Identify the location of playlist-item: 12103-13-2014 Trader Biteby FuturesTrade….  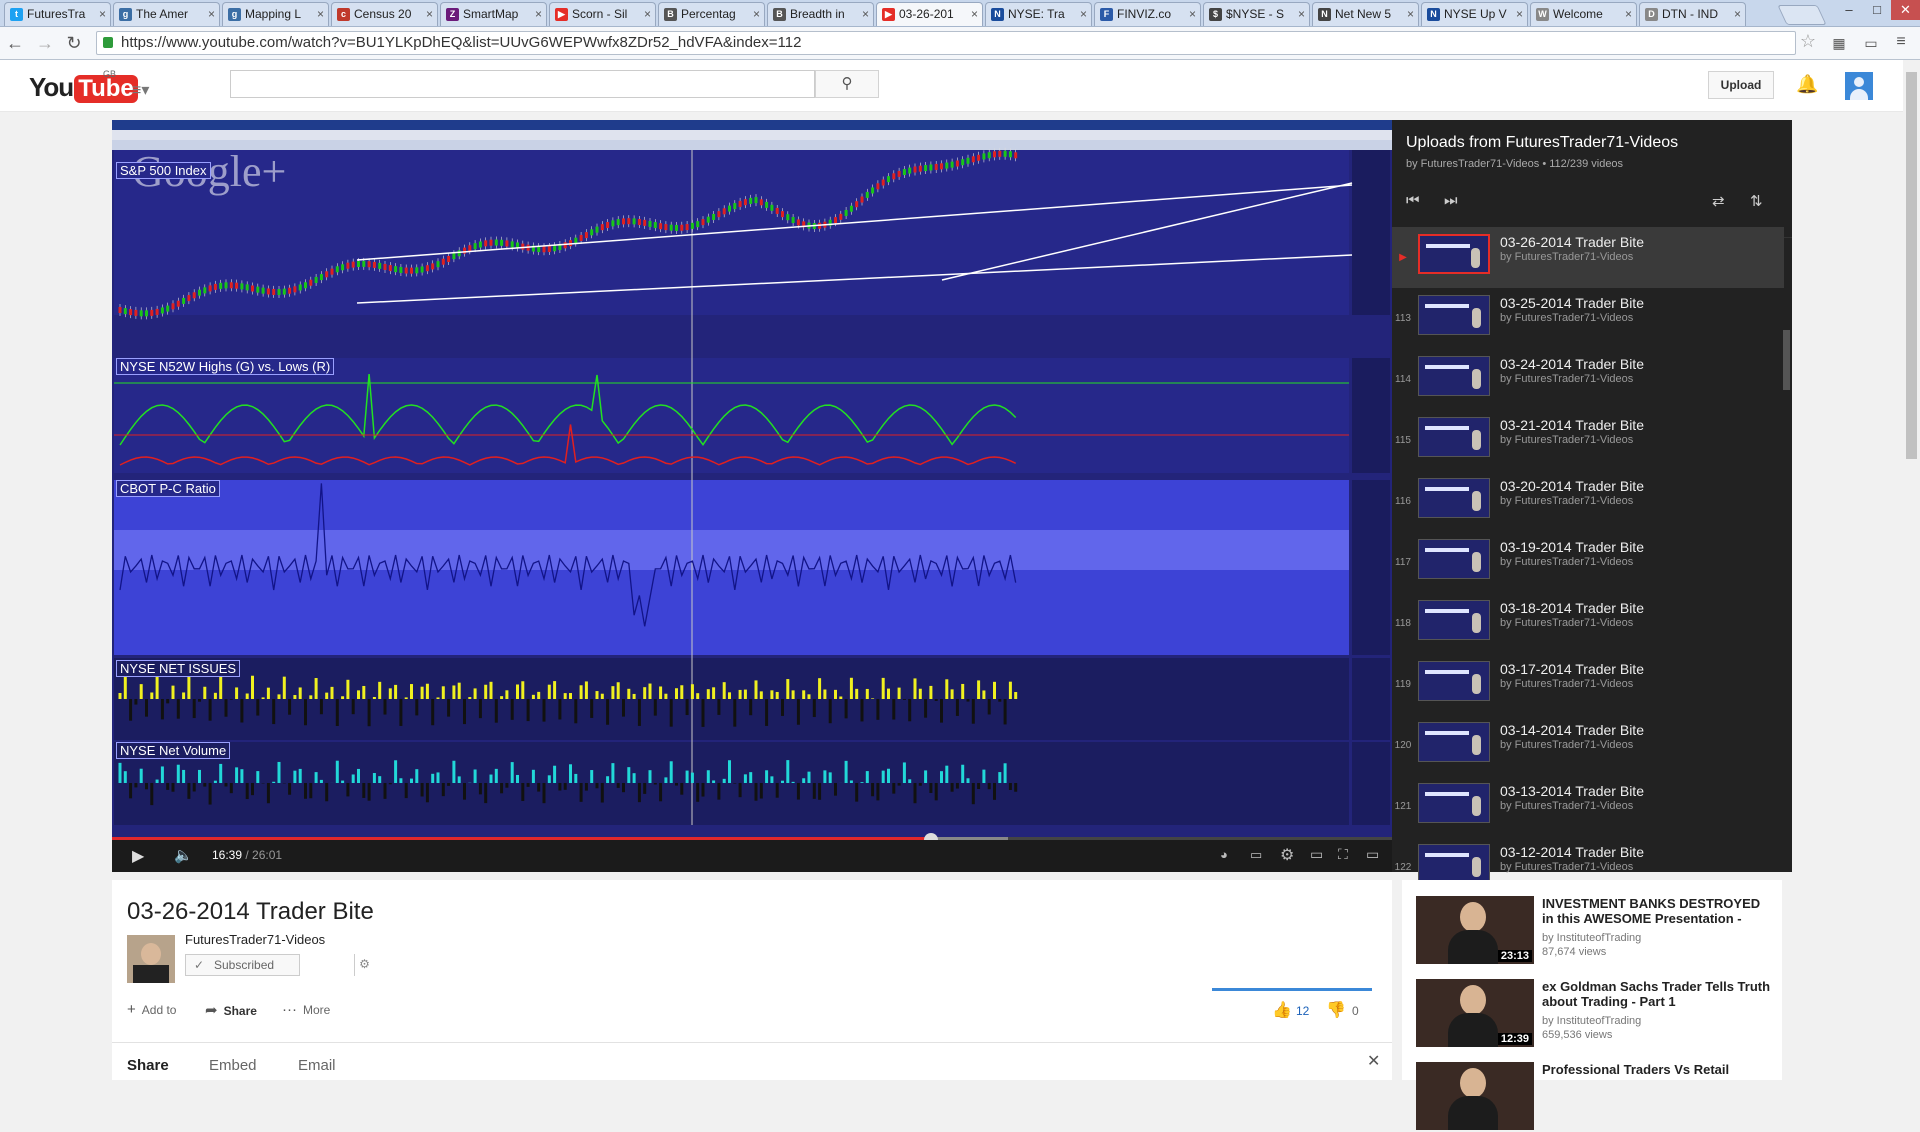
(1588, 806).